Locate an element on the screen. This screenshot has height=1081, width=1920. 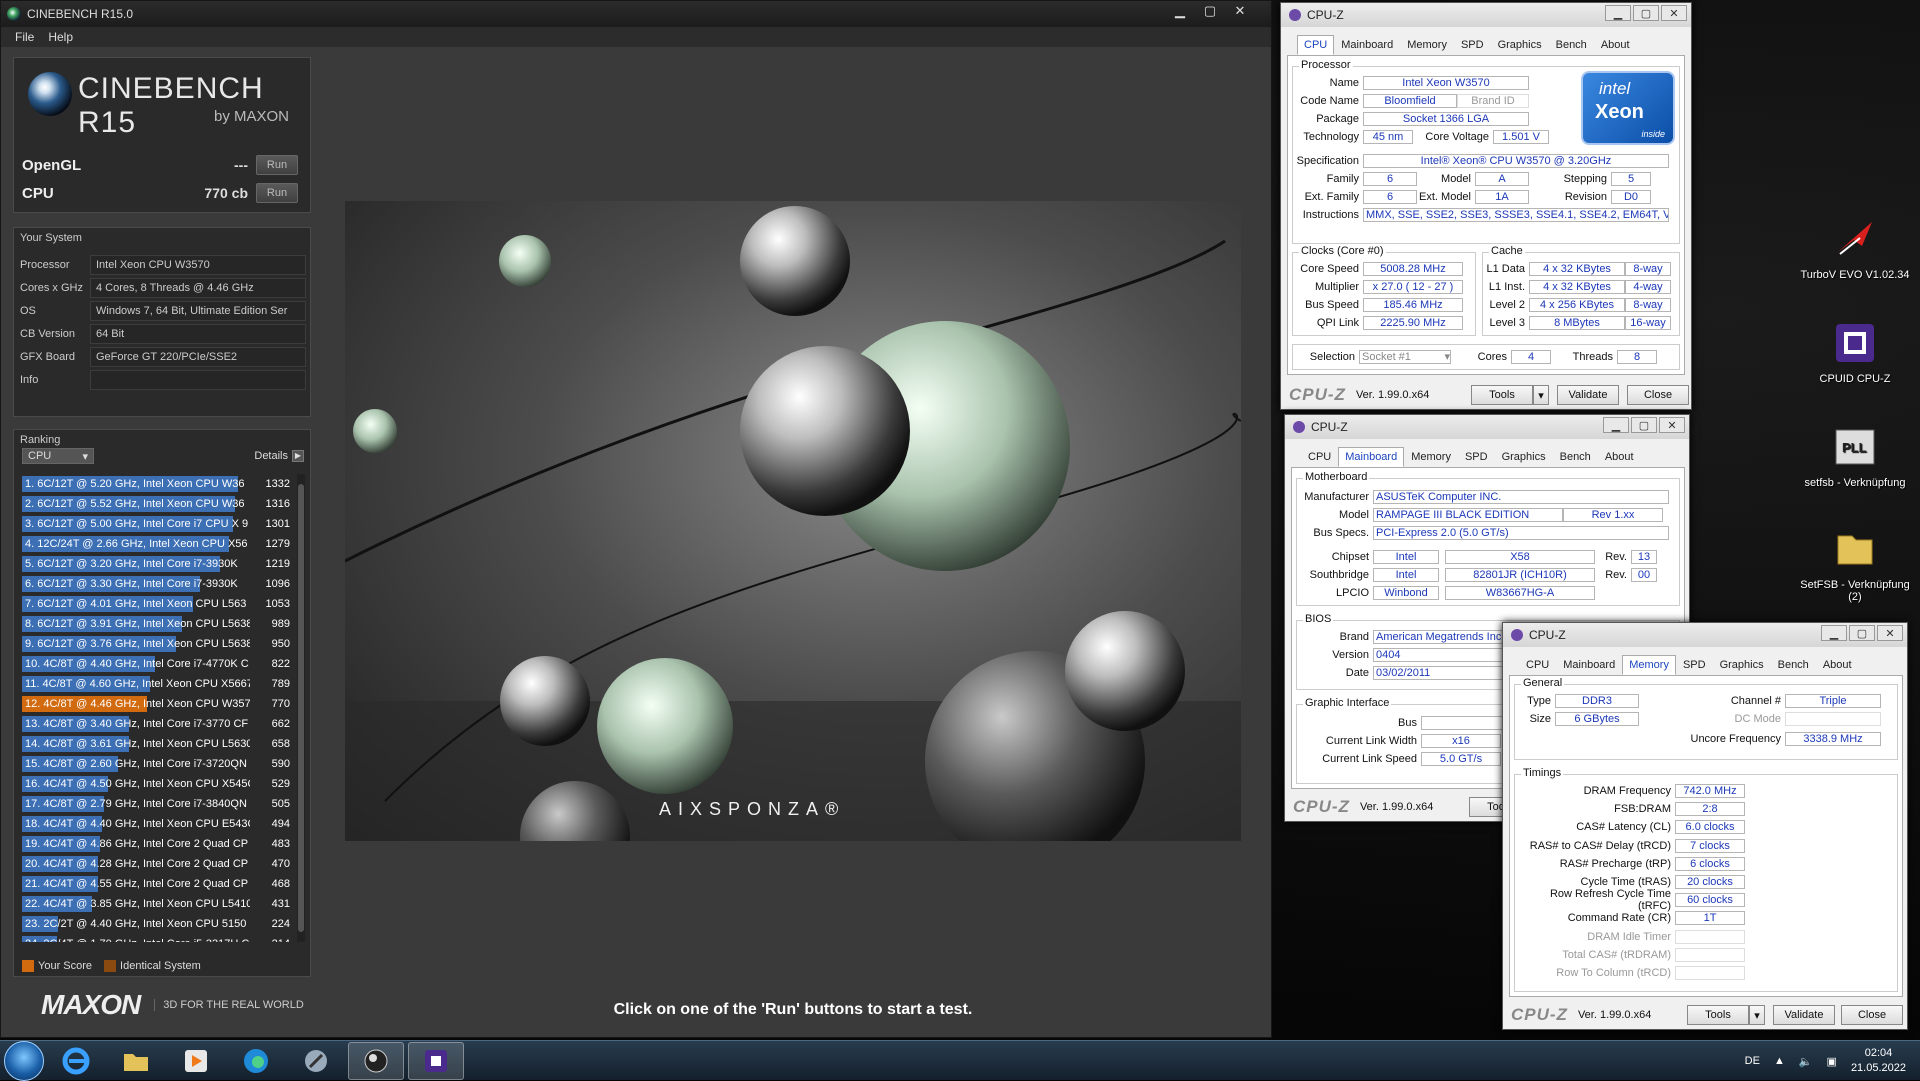
run-cpu-button: Run is located at coordinates (277, 193).